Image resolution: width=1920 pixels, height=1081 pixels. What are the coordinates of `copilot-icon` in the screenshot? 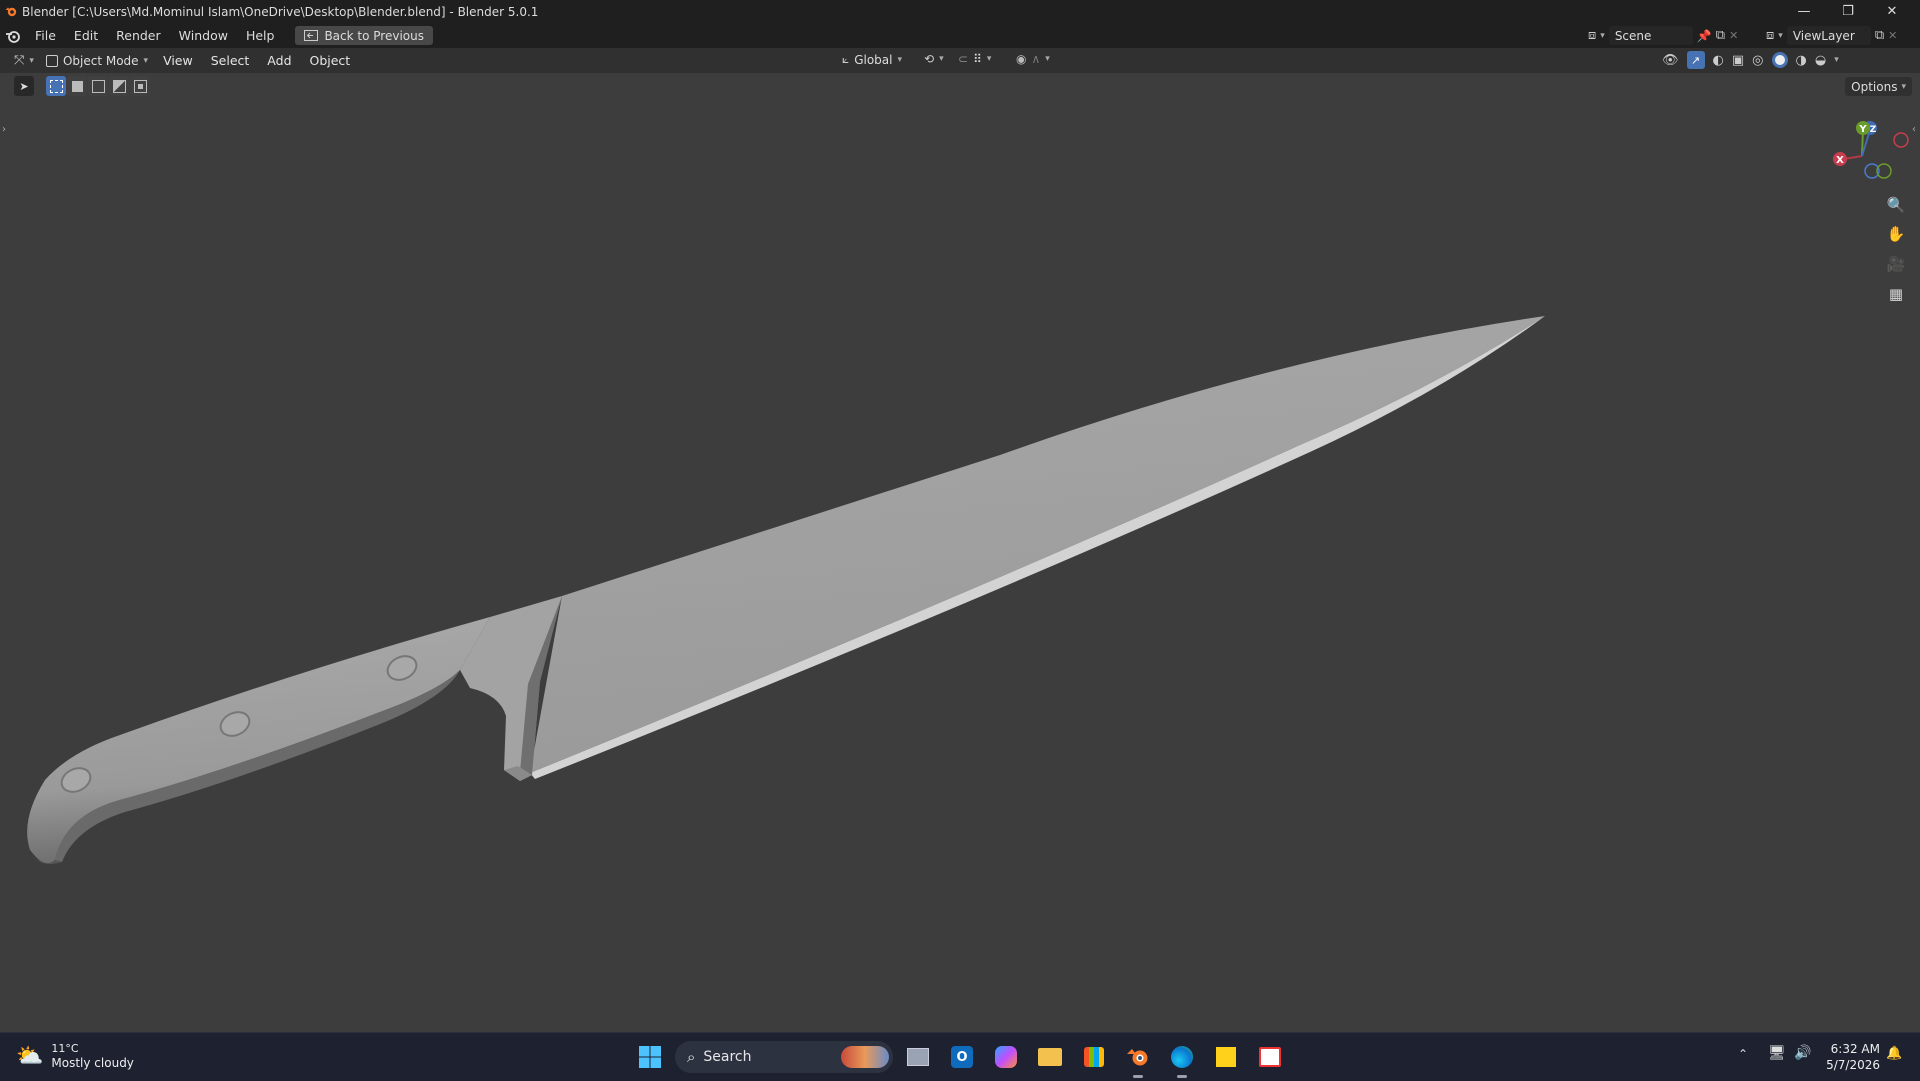 It's located at (1006, 1057).